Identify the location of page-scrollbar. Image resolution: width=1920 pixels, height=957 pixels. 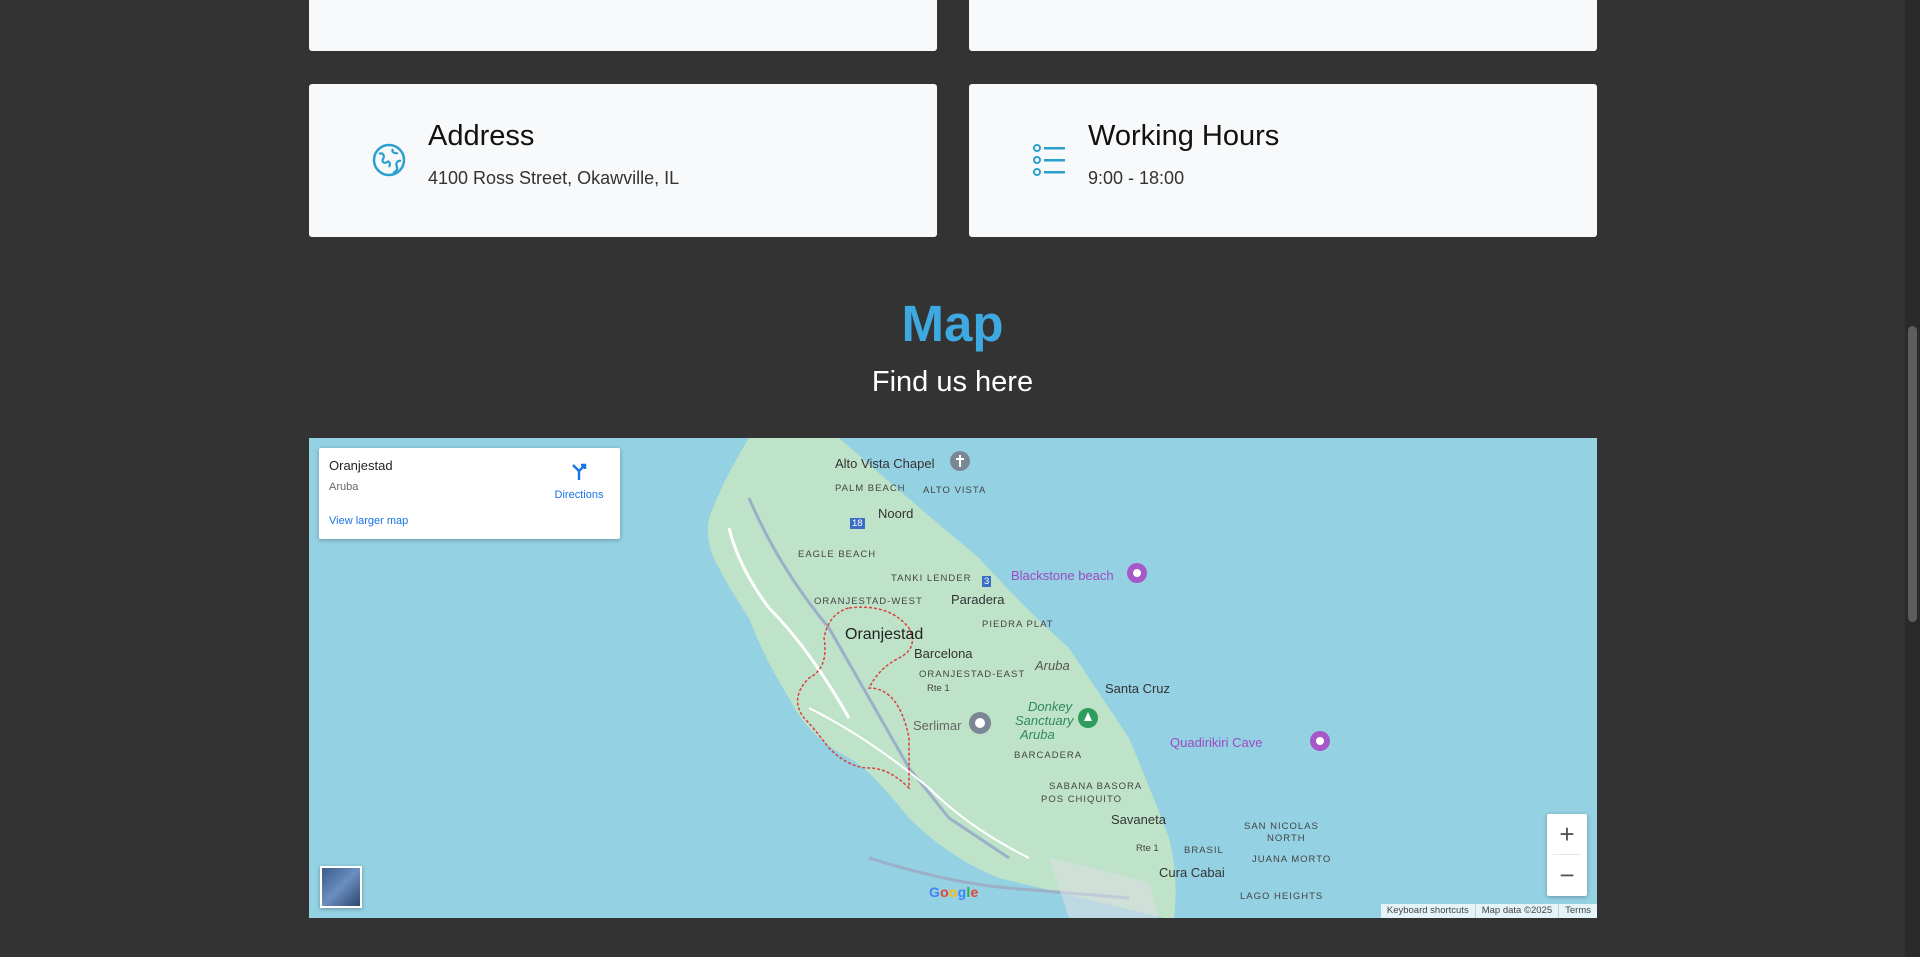
(1912, 478).